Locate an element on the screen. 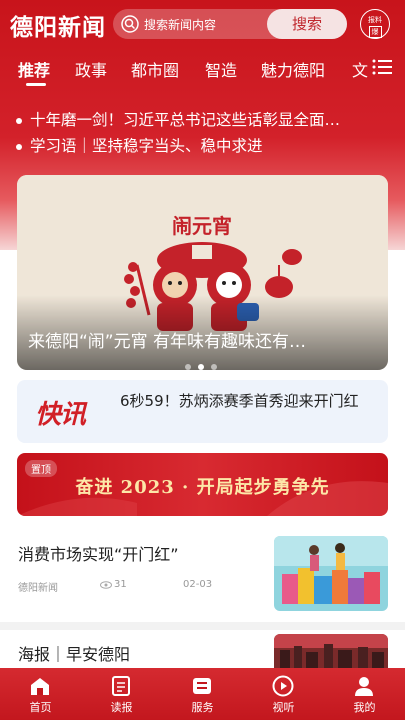 The image size is (405, 720). search-button: 搜索 is located at coordinates (307, 24).